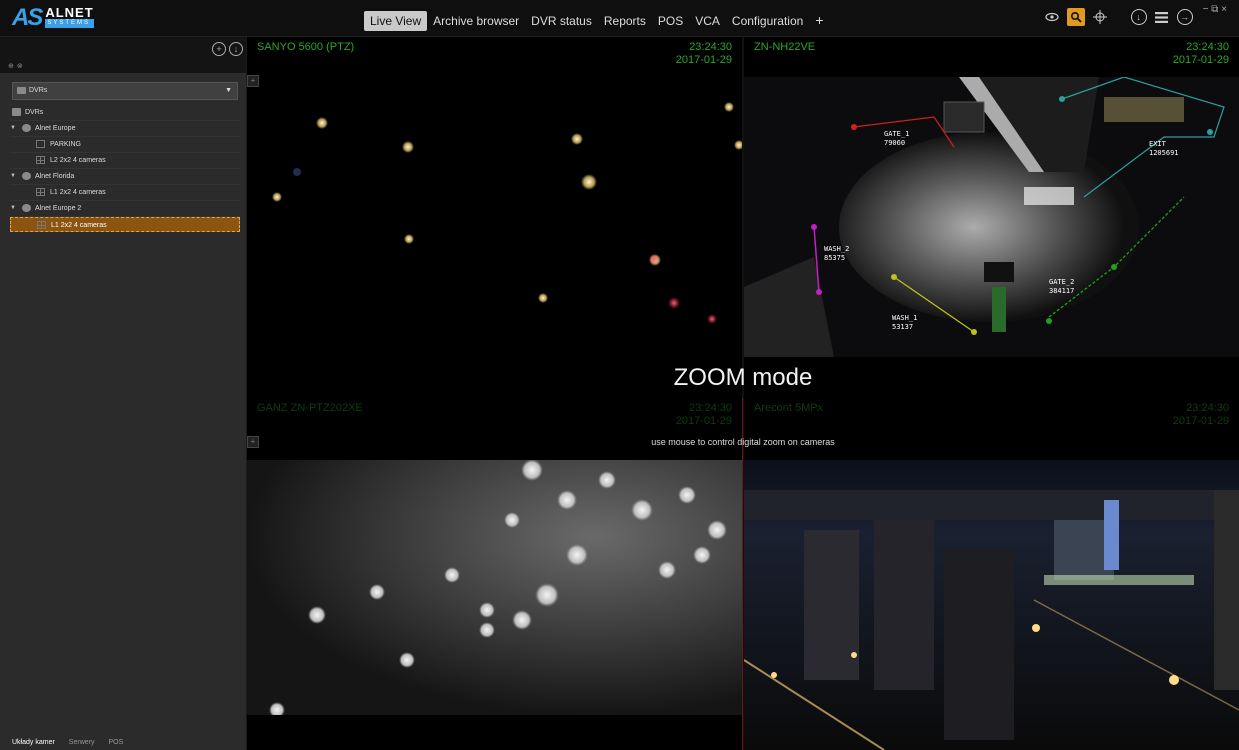  I want to click on tree-item-l2-layout: L2 2x2 4 cameras, so click(125, 161).